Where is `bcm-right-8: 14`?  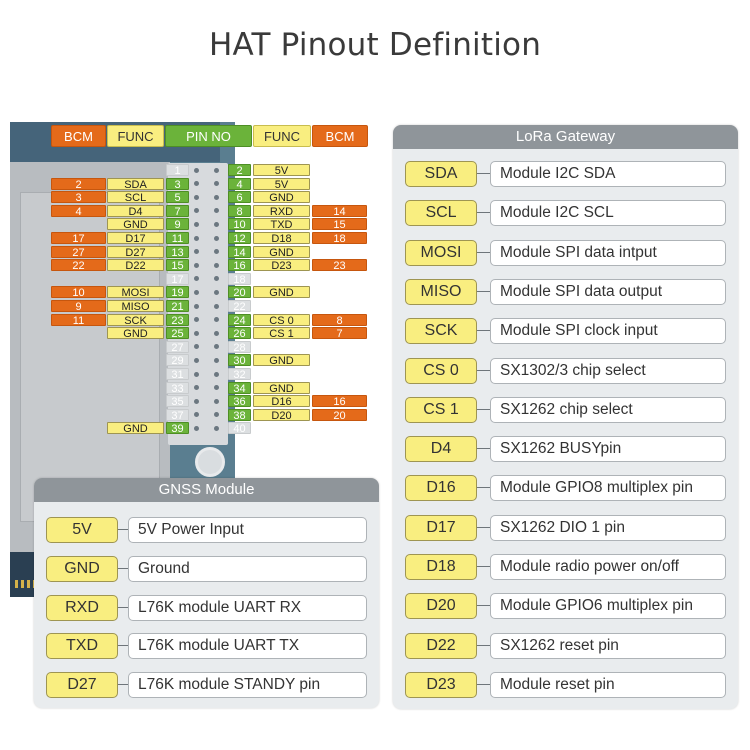
bcm-right-8: 14 is located at coordinates (339, 211).